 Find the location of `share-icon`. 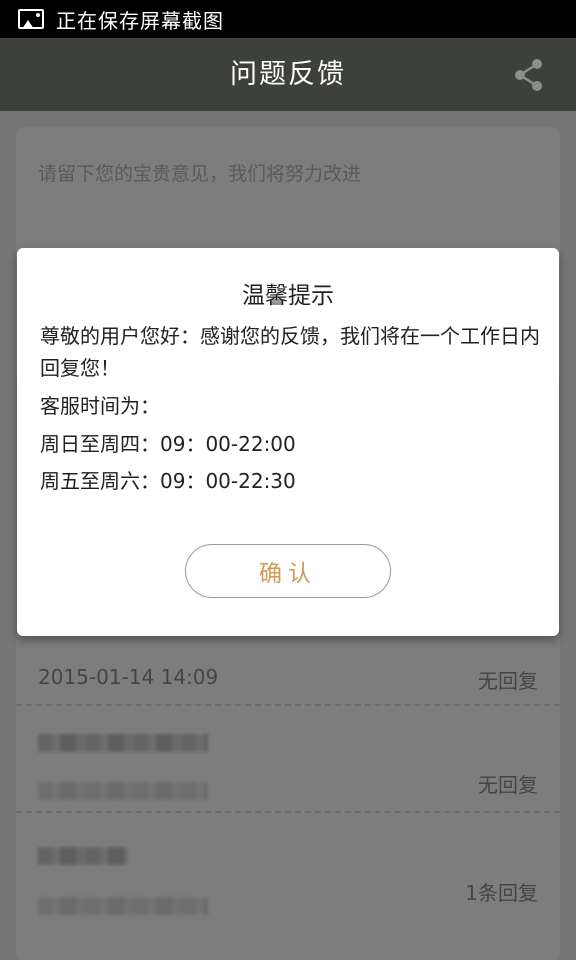

share-icon is located at coordinates (529, 75).